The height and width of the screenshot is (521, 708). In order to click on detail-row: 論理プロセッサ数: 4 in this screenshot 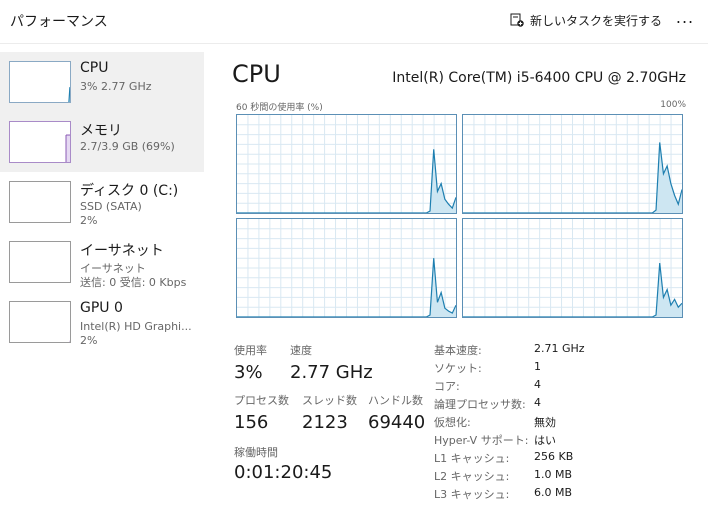, I will do `click(562, 405)`.